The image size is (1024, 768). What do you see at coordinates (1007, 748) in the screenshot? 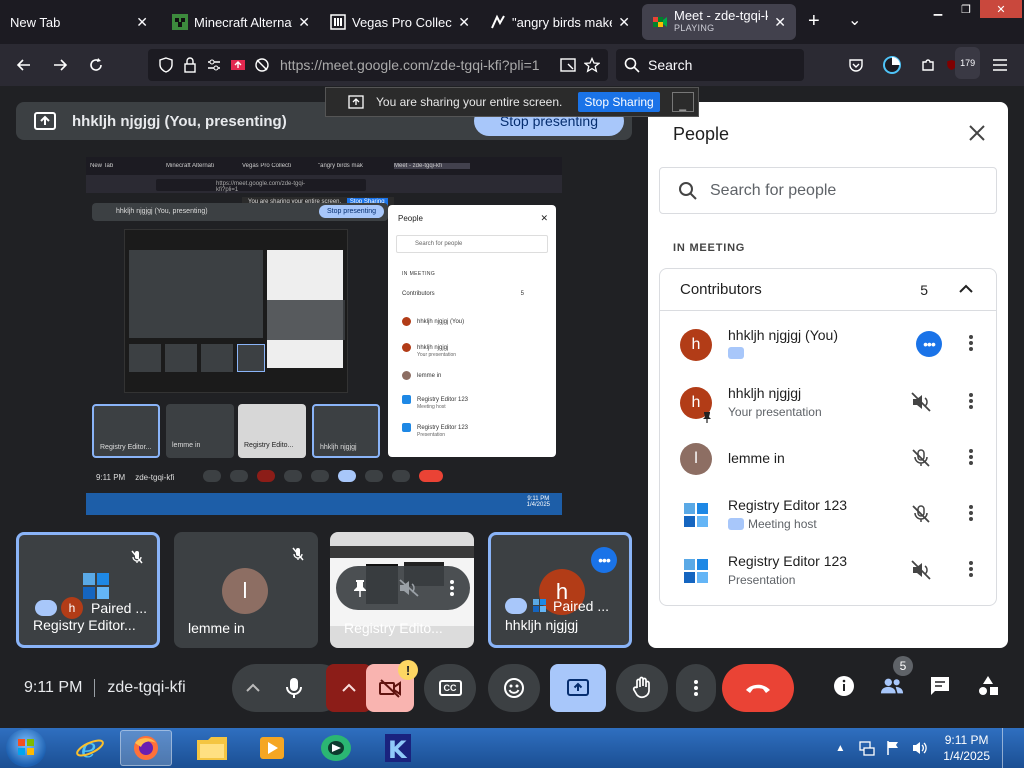
I see `show-desktop-button` at bounding box center [1007, 748].